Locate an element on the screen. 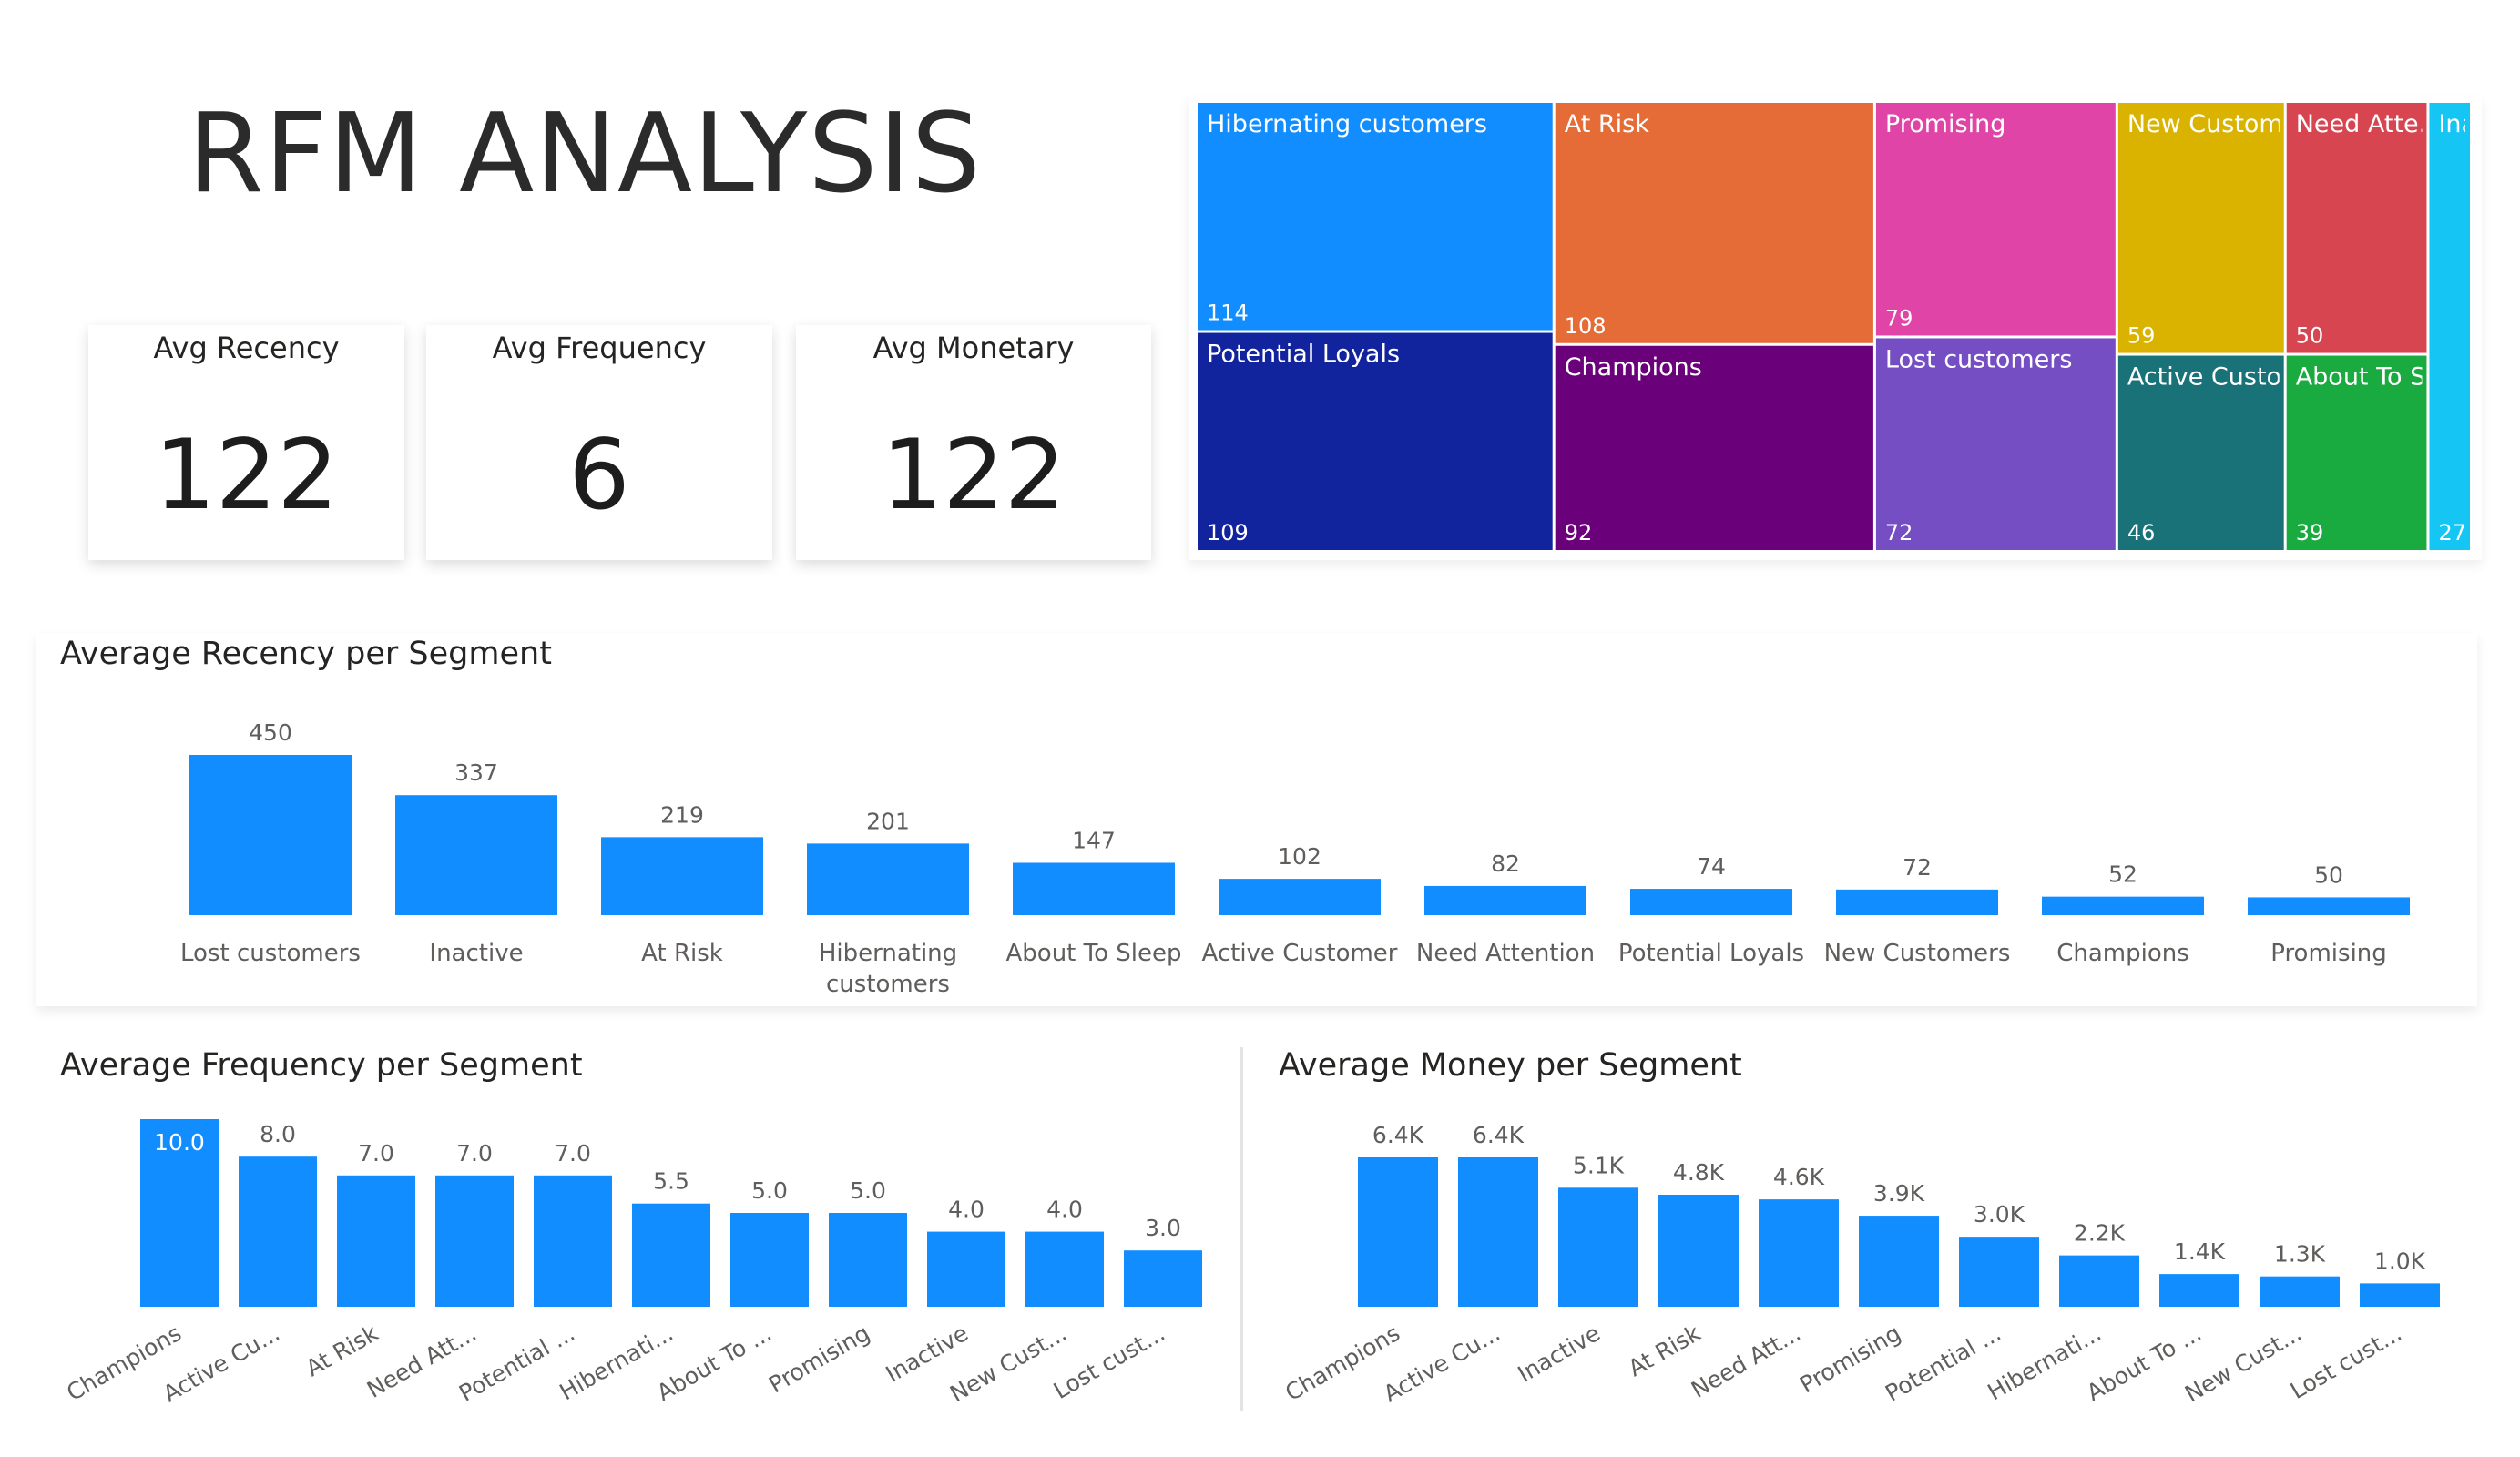 The image size is (2520, 1457). bar-group: 219 At Risk is located at coordinates (682, 884).